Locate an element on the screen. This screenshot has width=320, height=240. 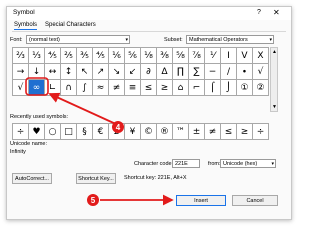
highlight-box is located at coordinates (37, 86).